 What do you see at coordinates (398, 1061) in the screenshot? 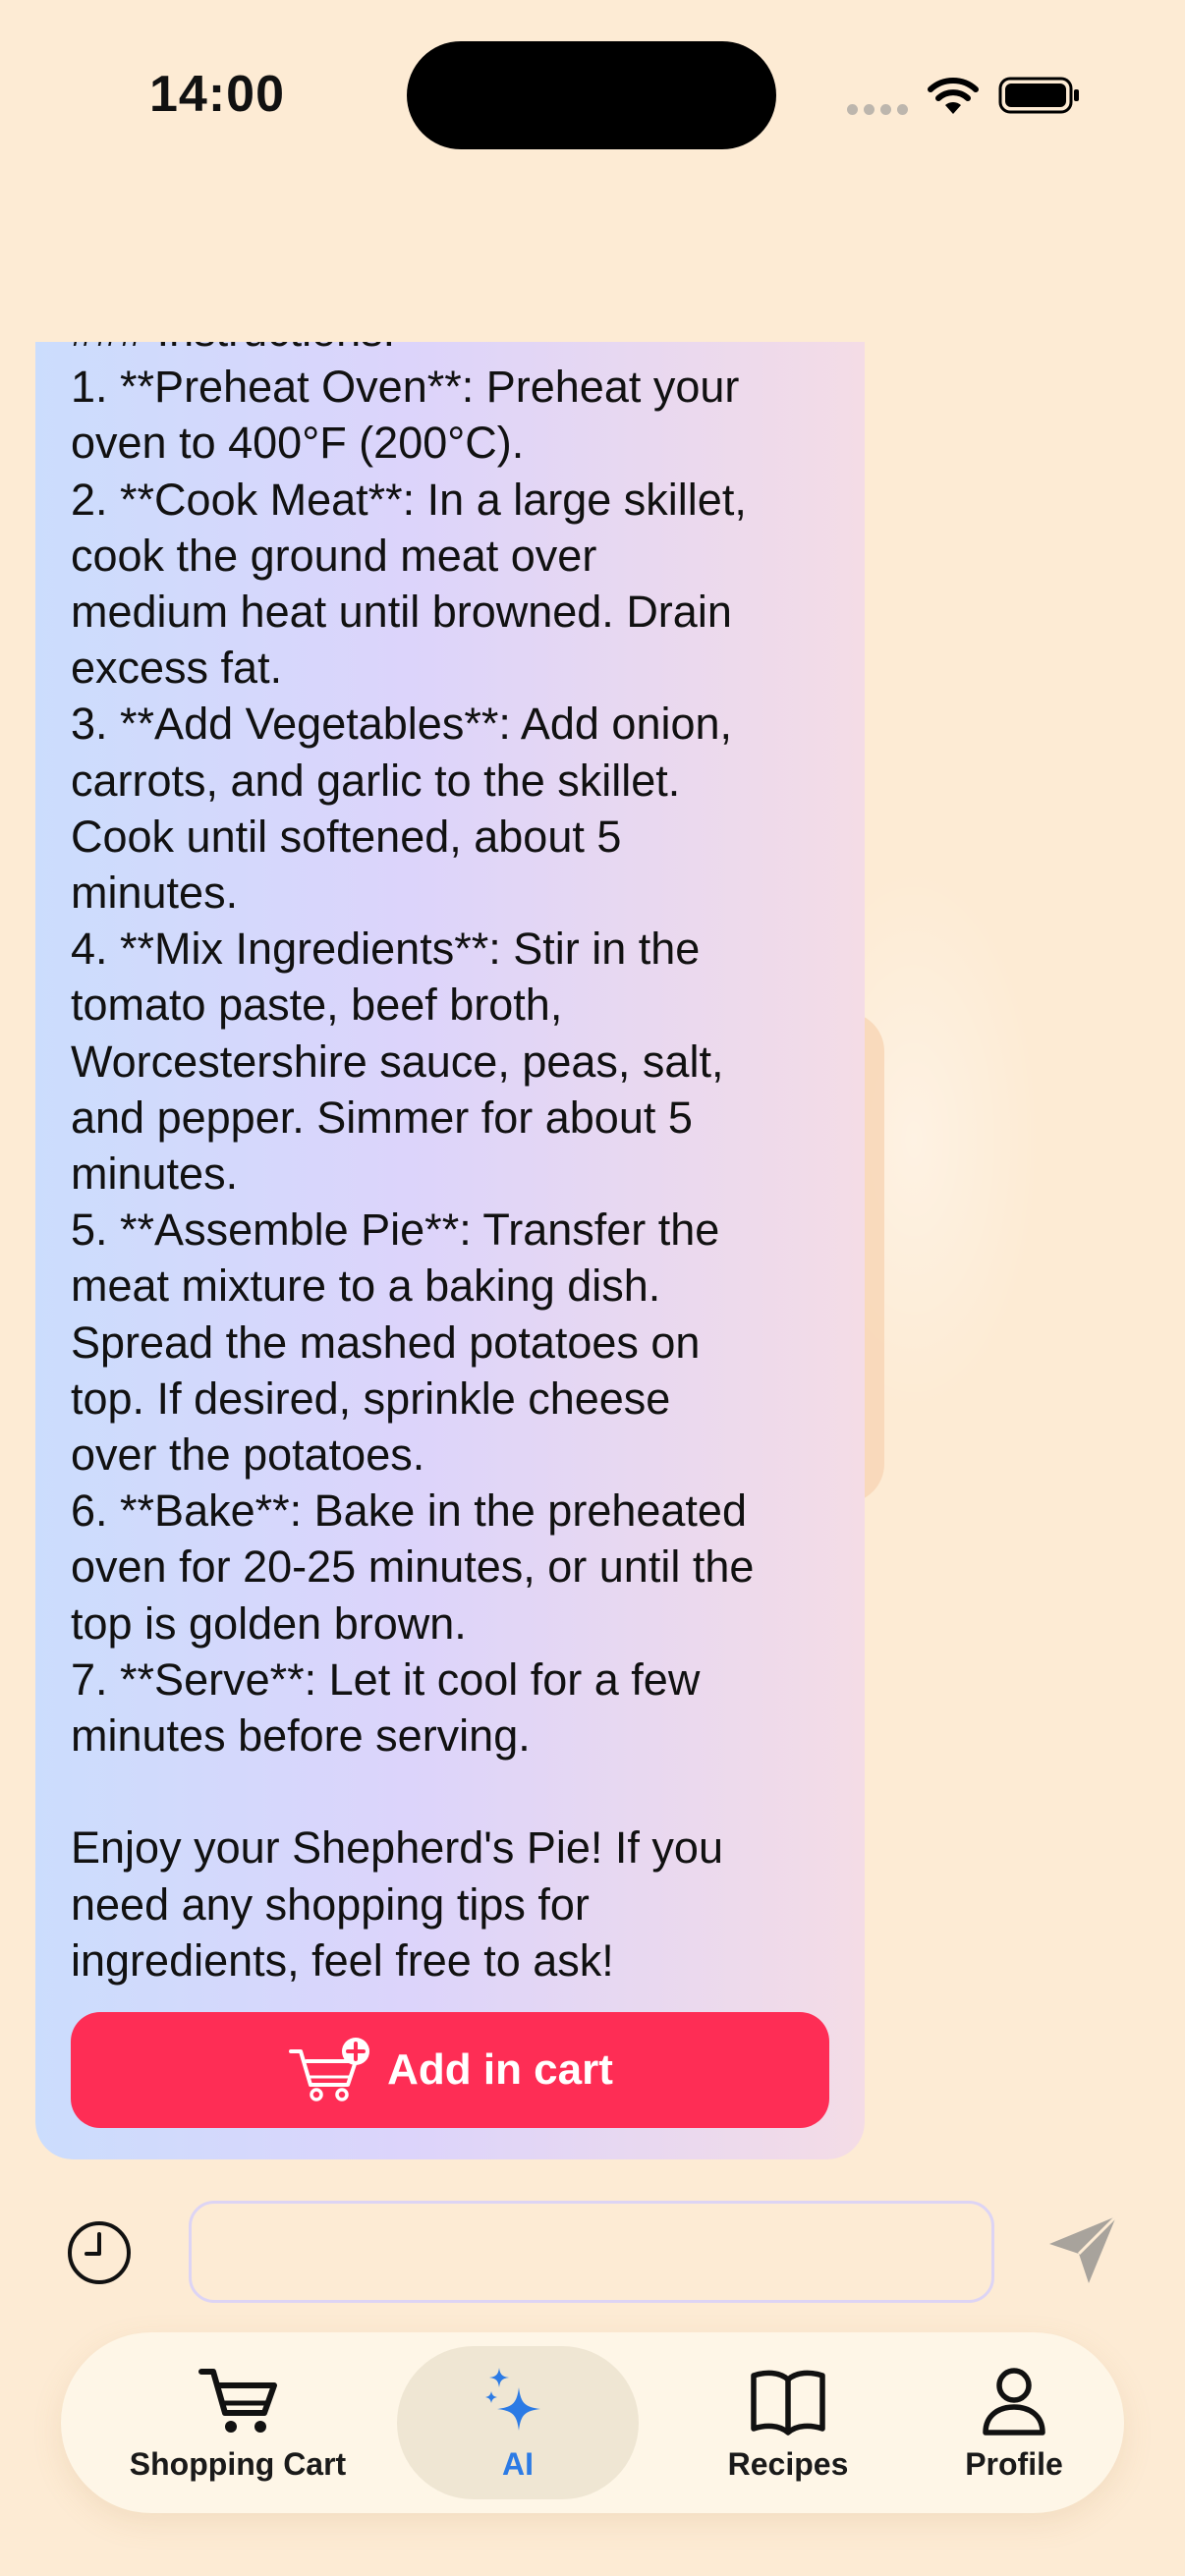
I see `message-line: Worcestershire sauce, peas, salt,` at bounding box center [398, 1061].